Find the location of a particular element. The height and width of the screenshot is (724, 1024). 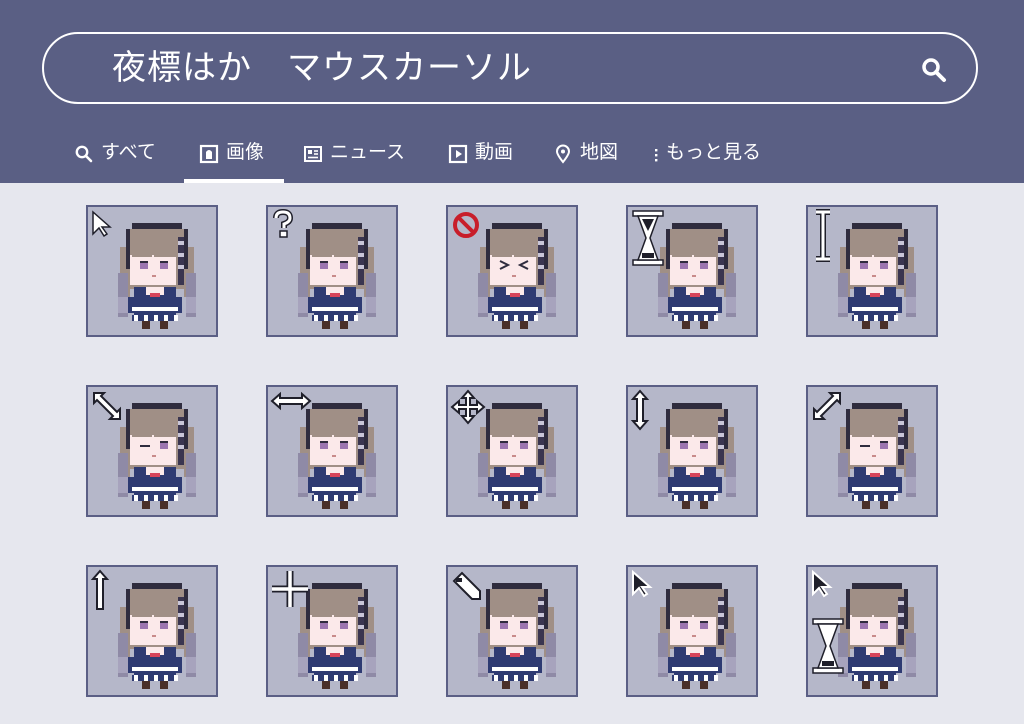

map-pin-icon is located at coordinates (563, 154).